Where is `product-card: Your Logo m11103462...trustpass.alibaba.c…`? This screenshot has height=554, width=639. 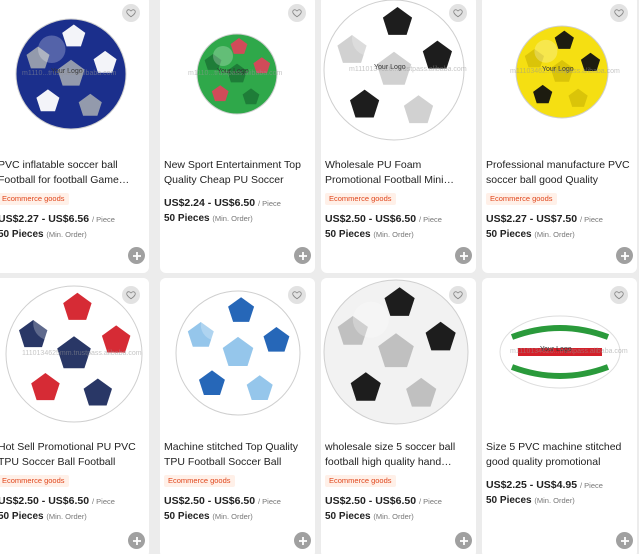 product-card: Your Logo m11103462...trustpass.alibaba.c… is located at coordinates (559, 136).